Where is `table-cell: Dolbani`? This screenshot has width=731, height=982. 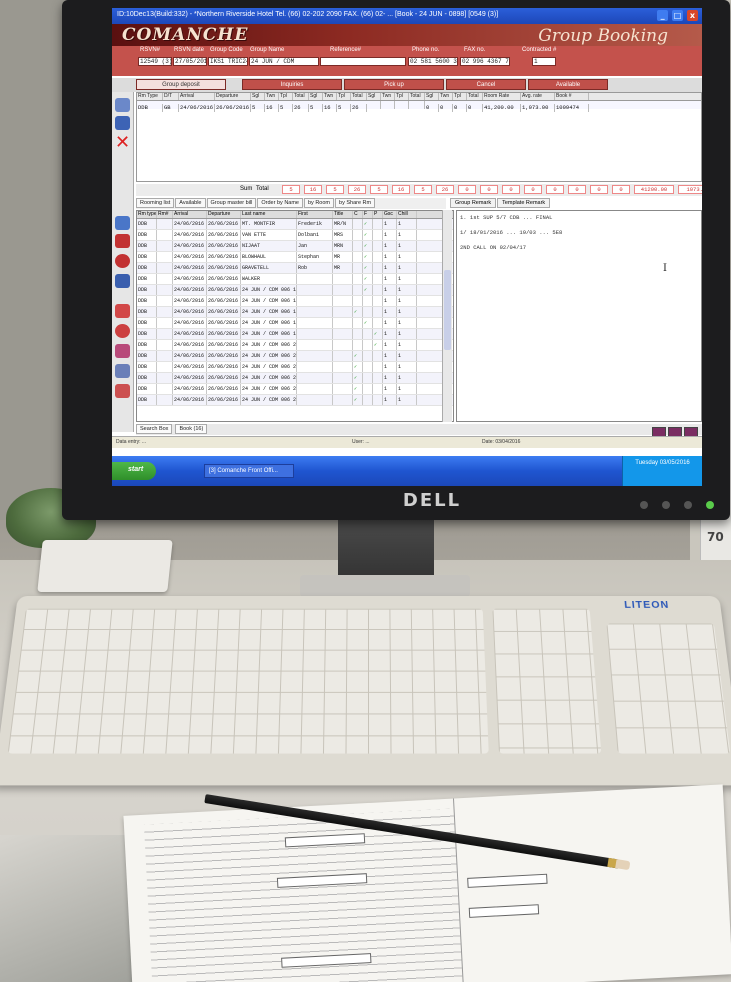
table-cell: Dolbani is located at coordinates (315, 235).